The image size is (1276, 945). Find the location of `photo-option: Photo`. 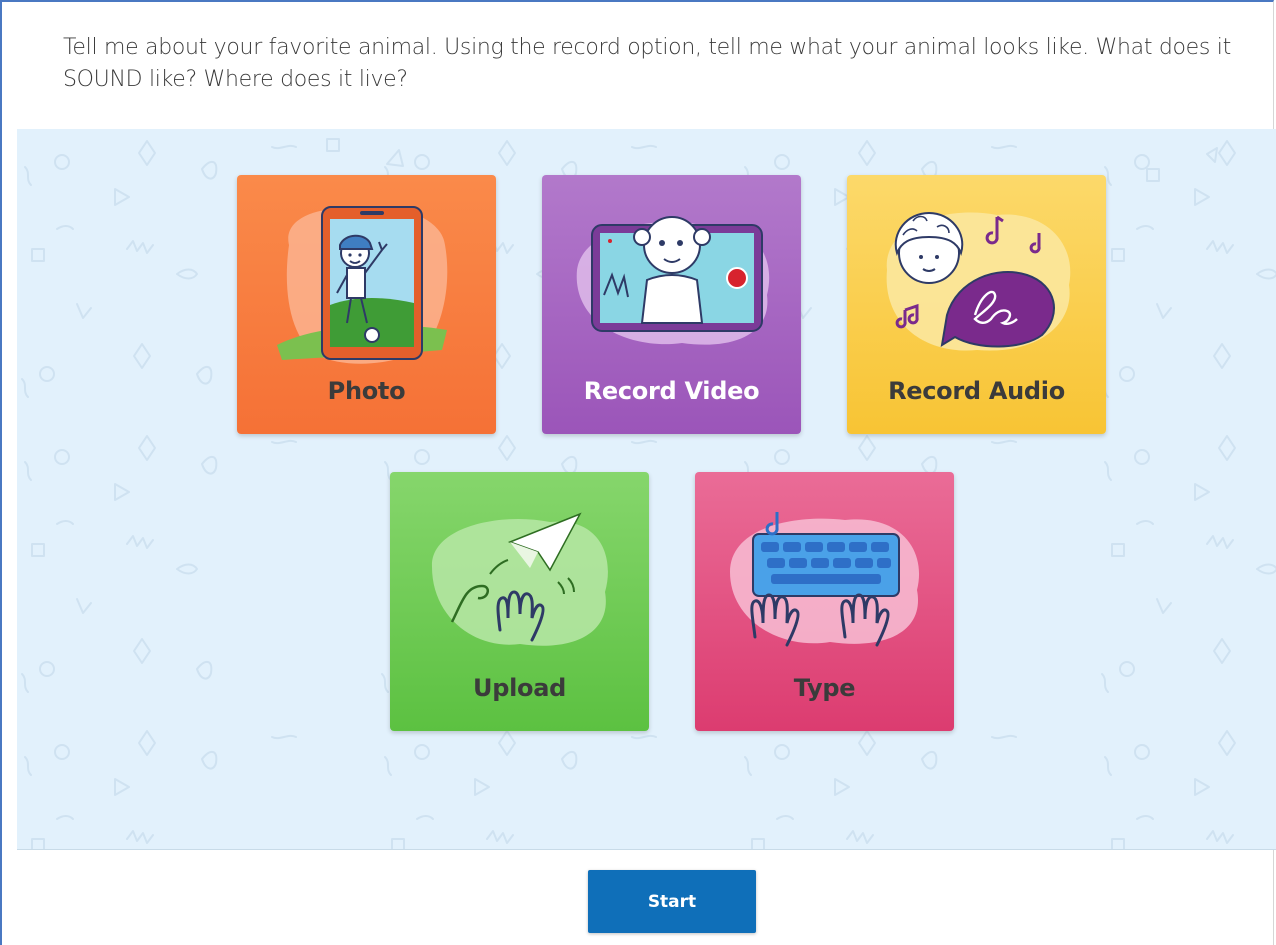

photo-option: Photo is located at coordinates (366, 304).